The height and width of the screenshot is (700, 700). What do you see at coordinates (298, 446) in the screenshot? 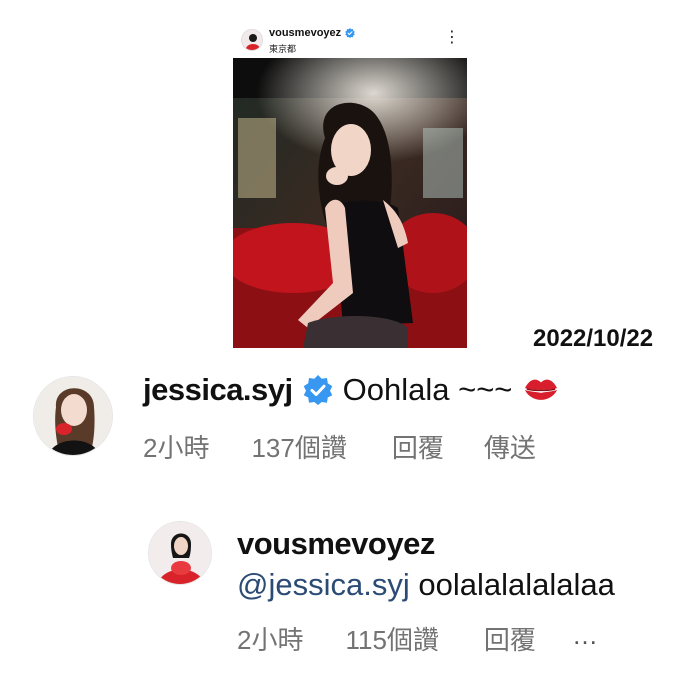
I see `comment-1-likes: 137個讚` at bounding box center [298, 446].